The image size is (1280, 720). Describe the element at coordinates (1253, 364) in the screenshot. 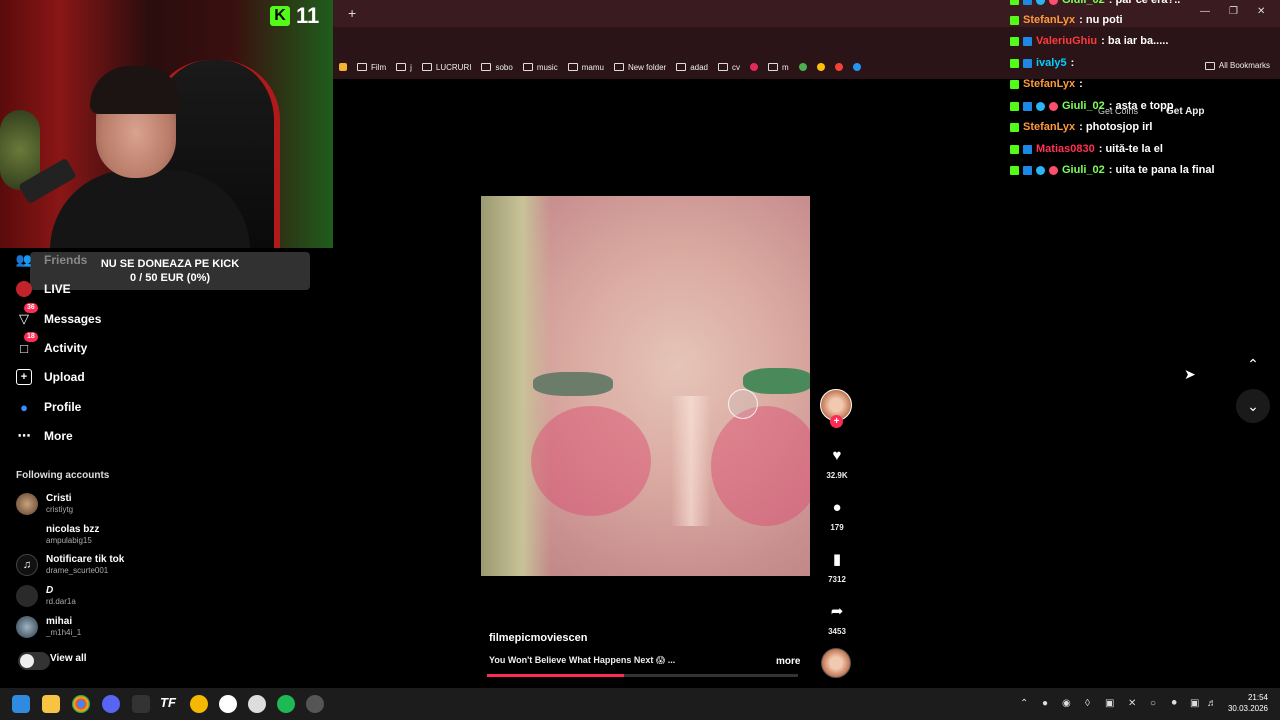

I see `previous-video-button: ⌃` at that location.